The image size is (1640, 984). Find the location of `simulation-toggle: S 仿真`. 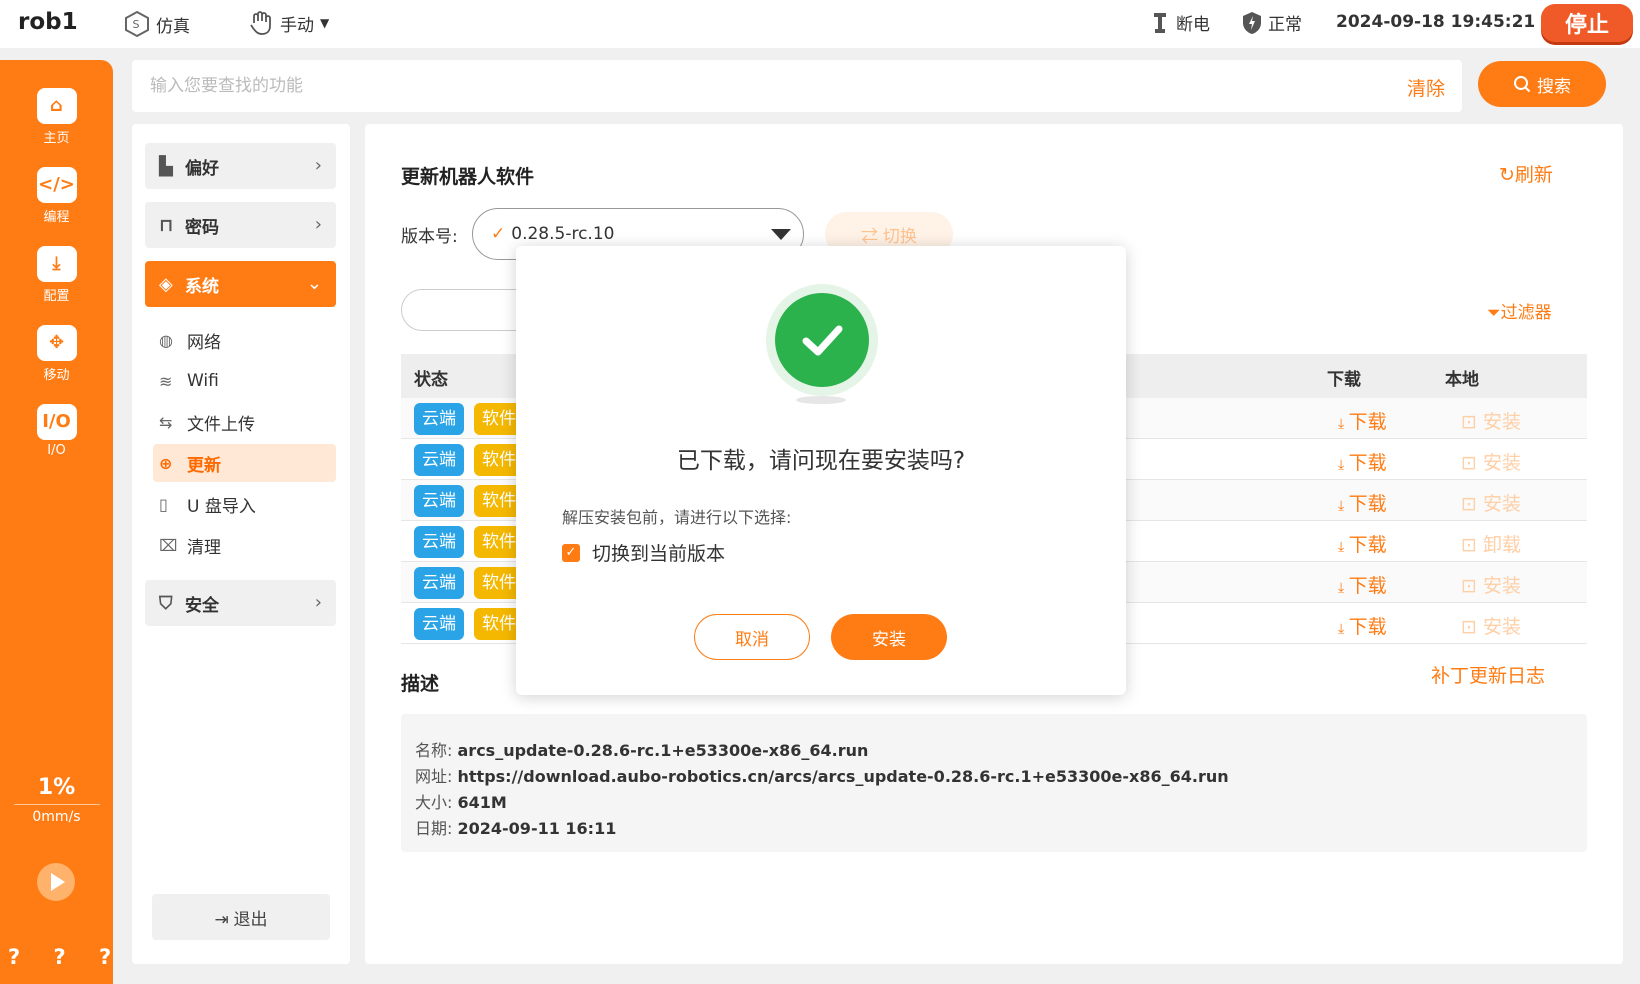

simulation-toggle: S 仿真 is located at coordinates (157, 24).